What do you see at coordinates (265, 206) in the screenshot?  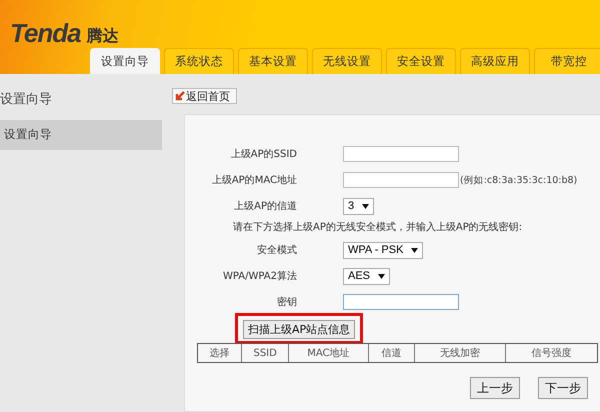 I see `field-label: 上级AP的信道` at bounding box center [265, 206].